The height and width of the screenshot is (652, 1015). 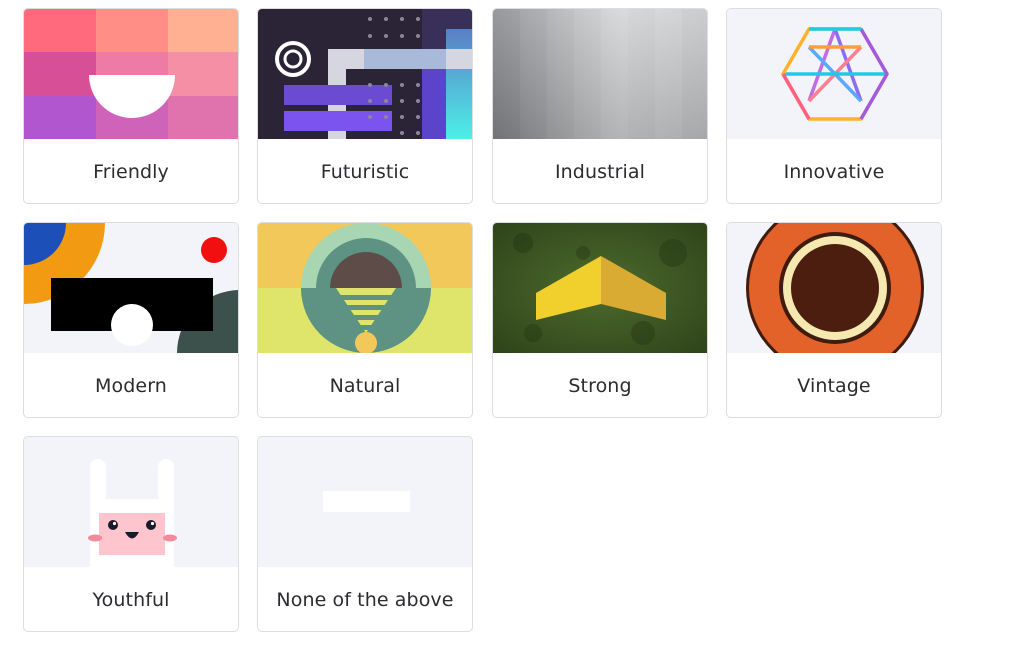 I want to click on style-card-natural: Natural, so click(x=365, y=320).